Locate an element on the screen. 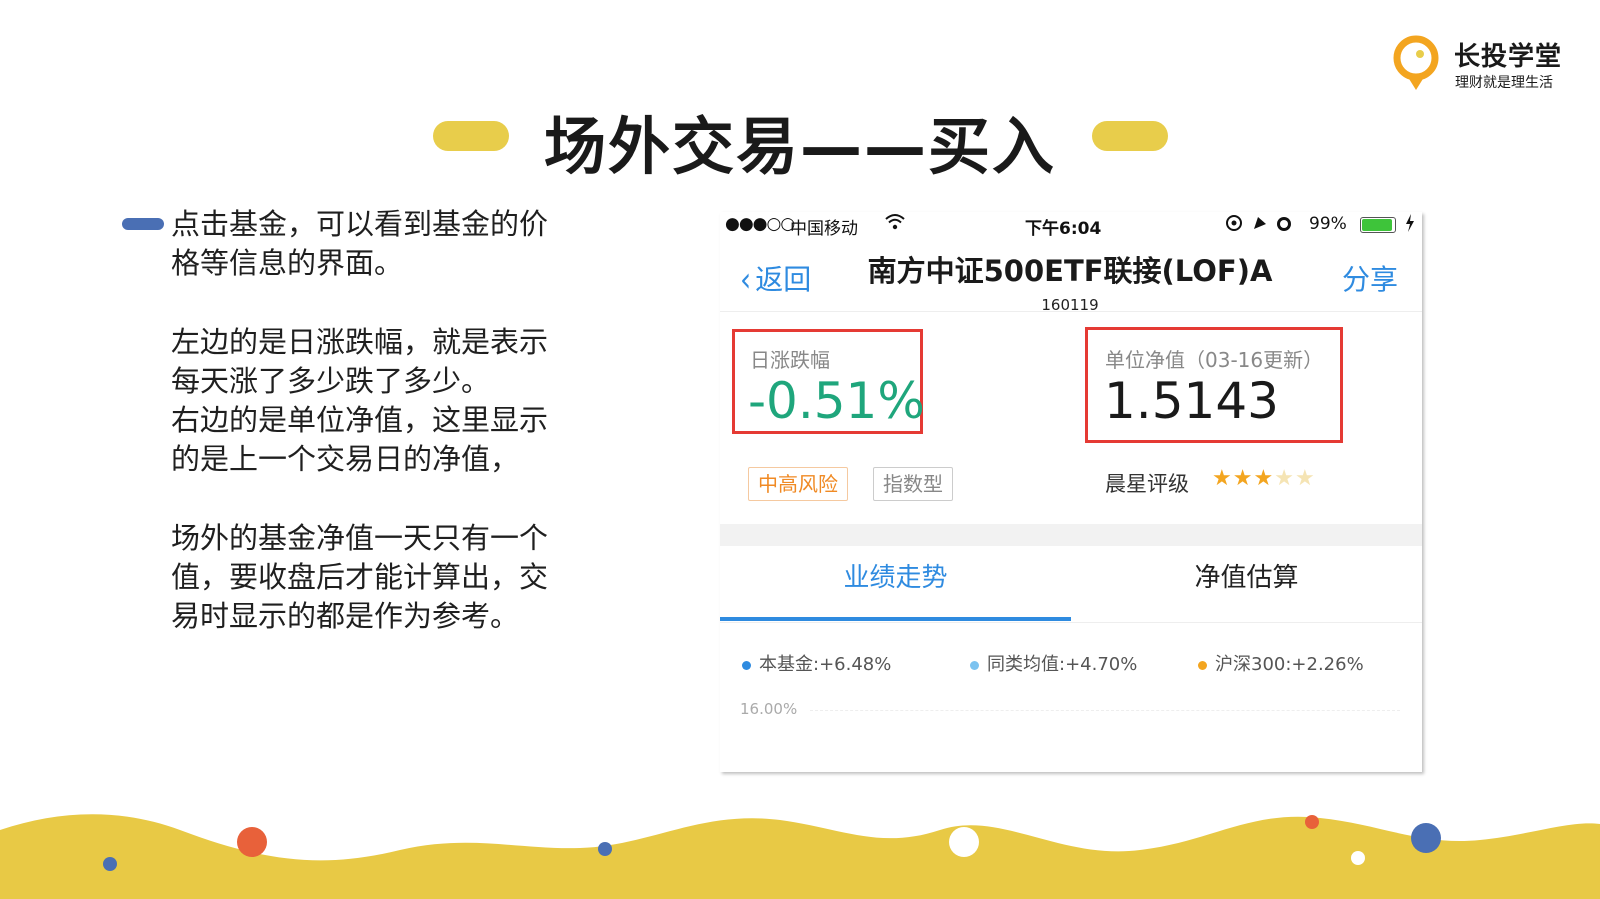 Image resolution: width=1600 pixels, height=899 pixels. star-rating: ★★★★★ is located at coordinates (1264, 478).